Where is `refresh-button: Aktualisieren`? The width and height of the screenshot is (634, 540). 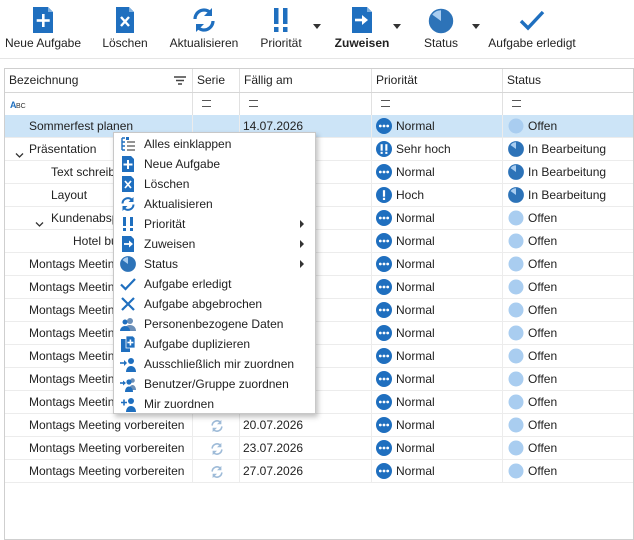
refresh-button: Aktualisieren is located at coordinates (204, 29).